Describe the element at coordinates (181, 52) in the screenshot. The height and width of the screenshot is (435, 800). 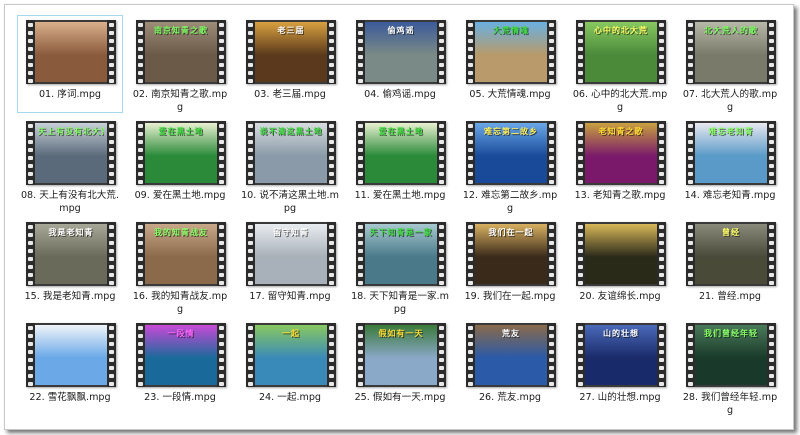
I see `video-thumbnail: 南京知青之歌` at that location.